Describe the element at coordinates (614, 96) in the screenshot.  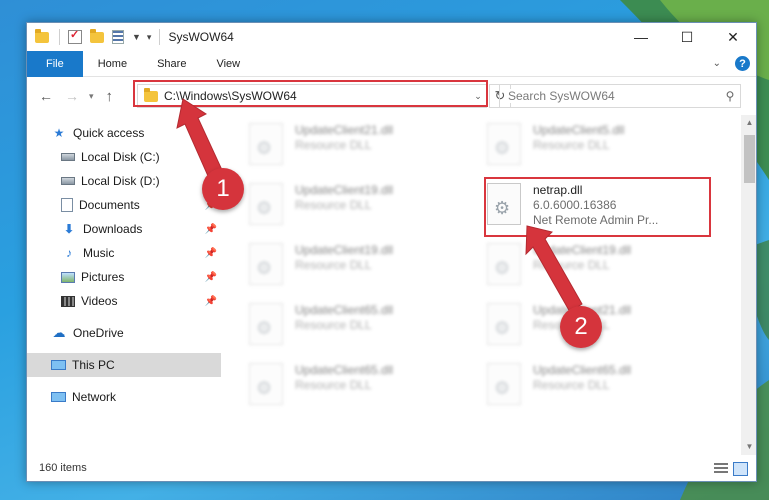
I see `search-input` at that location.